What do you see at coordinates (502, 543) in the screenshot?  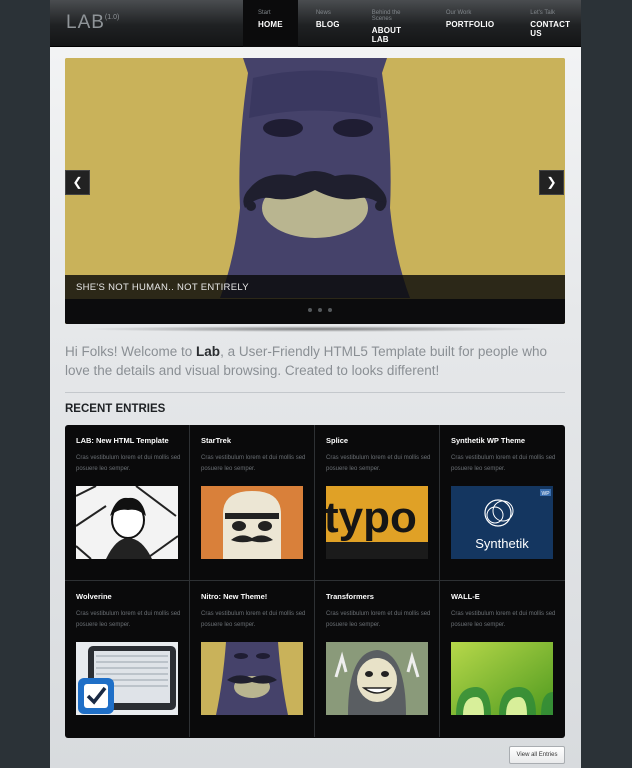 I see `synthetik-thumb-text: Synthetik` at bounding box center [502, 543].